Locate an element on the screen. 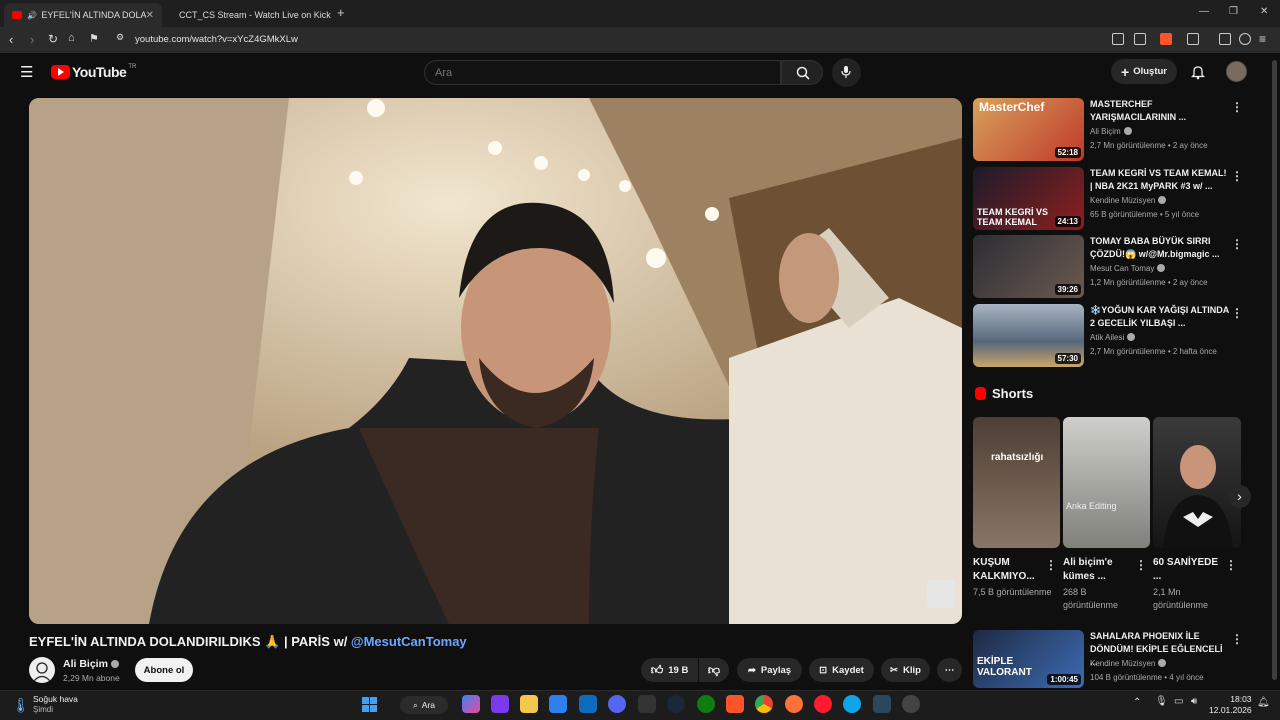 The width and height of the screenshot is (1280, 720). discord-icon is located at coordinates (617, 704).